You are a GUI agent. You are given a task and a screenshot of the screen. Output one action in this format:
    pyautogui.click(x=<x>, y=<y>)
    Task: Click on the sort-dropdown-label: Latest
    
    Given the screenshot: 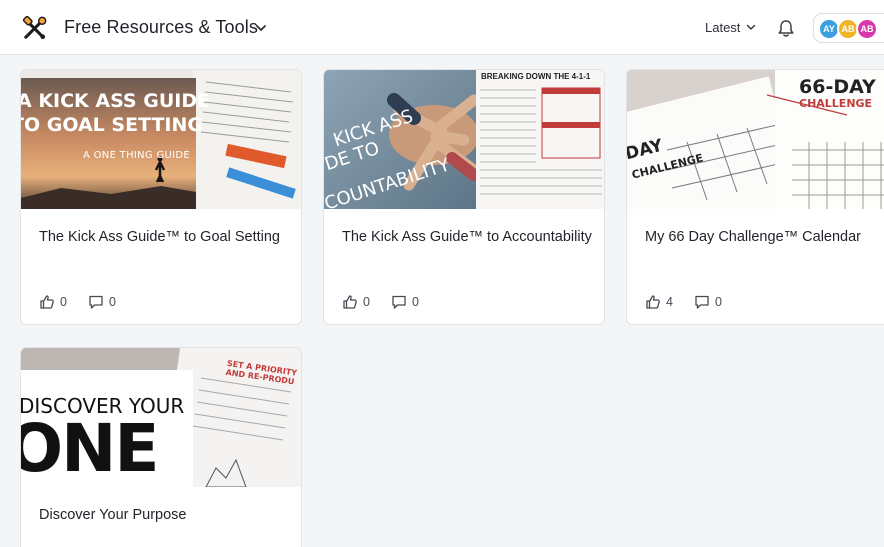 What is the action you would take?
    pyautogui.click(x=722, y=27)
    